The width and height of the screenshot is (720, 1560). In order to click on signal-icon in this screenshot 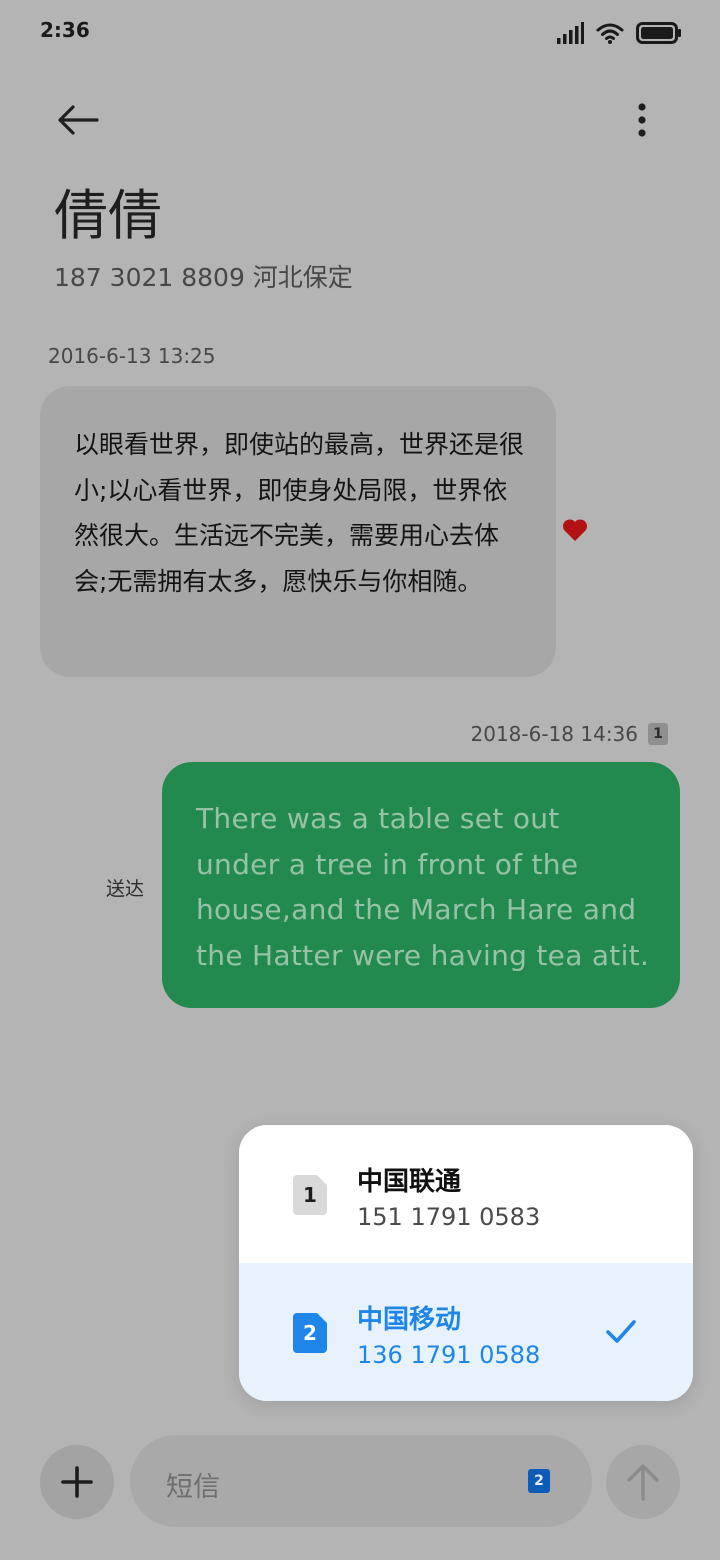, I will do `click(570, 33)`.